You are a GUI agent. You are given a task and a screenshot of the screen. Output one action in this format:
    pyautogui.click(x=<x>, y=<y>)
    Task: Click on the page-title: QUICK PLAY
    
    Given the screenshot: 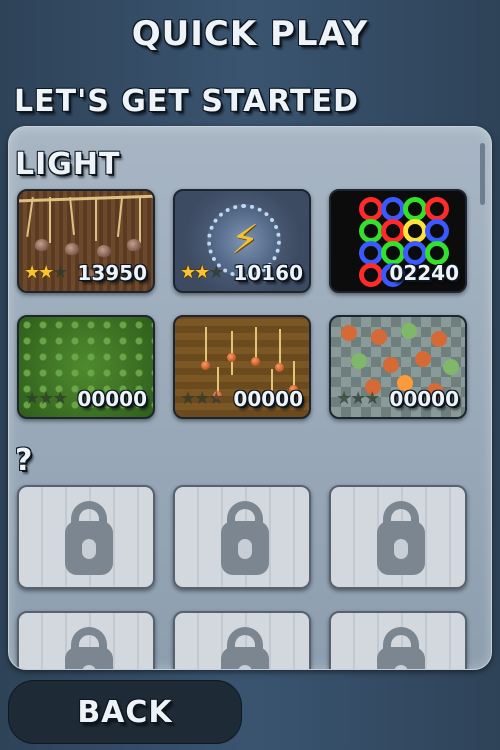 What is the action you would take?
    pyautogui.click(x=250, y=34)
    